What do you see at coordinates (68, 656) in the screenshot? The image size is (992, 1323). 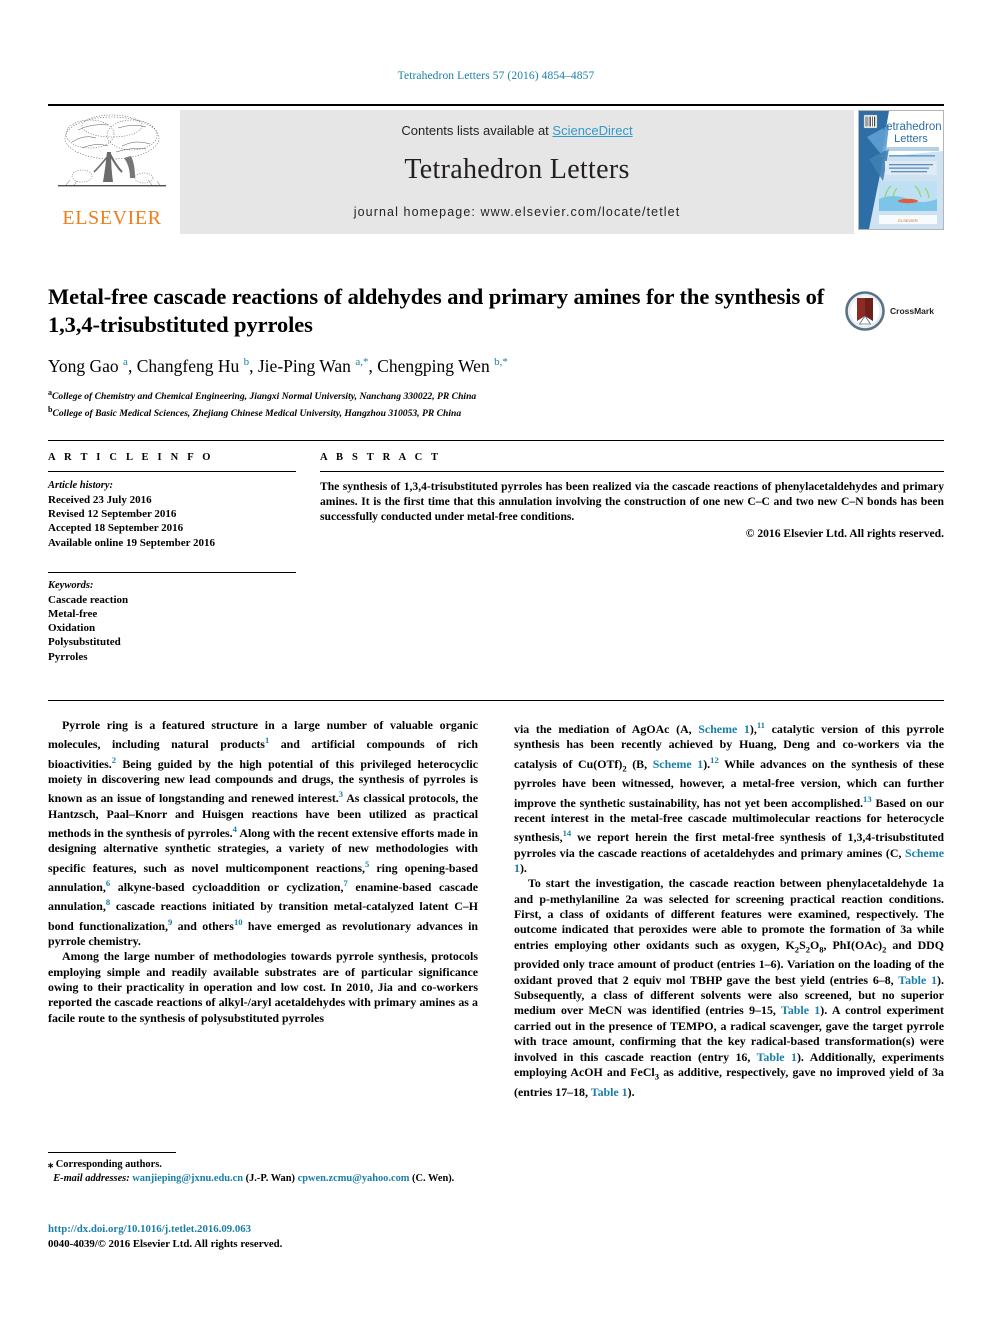 I see `keyword-item: Pyrroles` at bounding box center [68, 656].